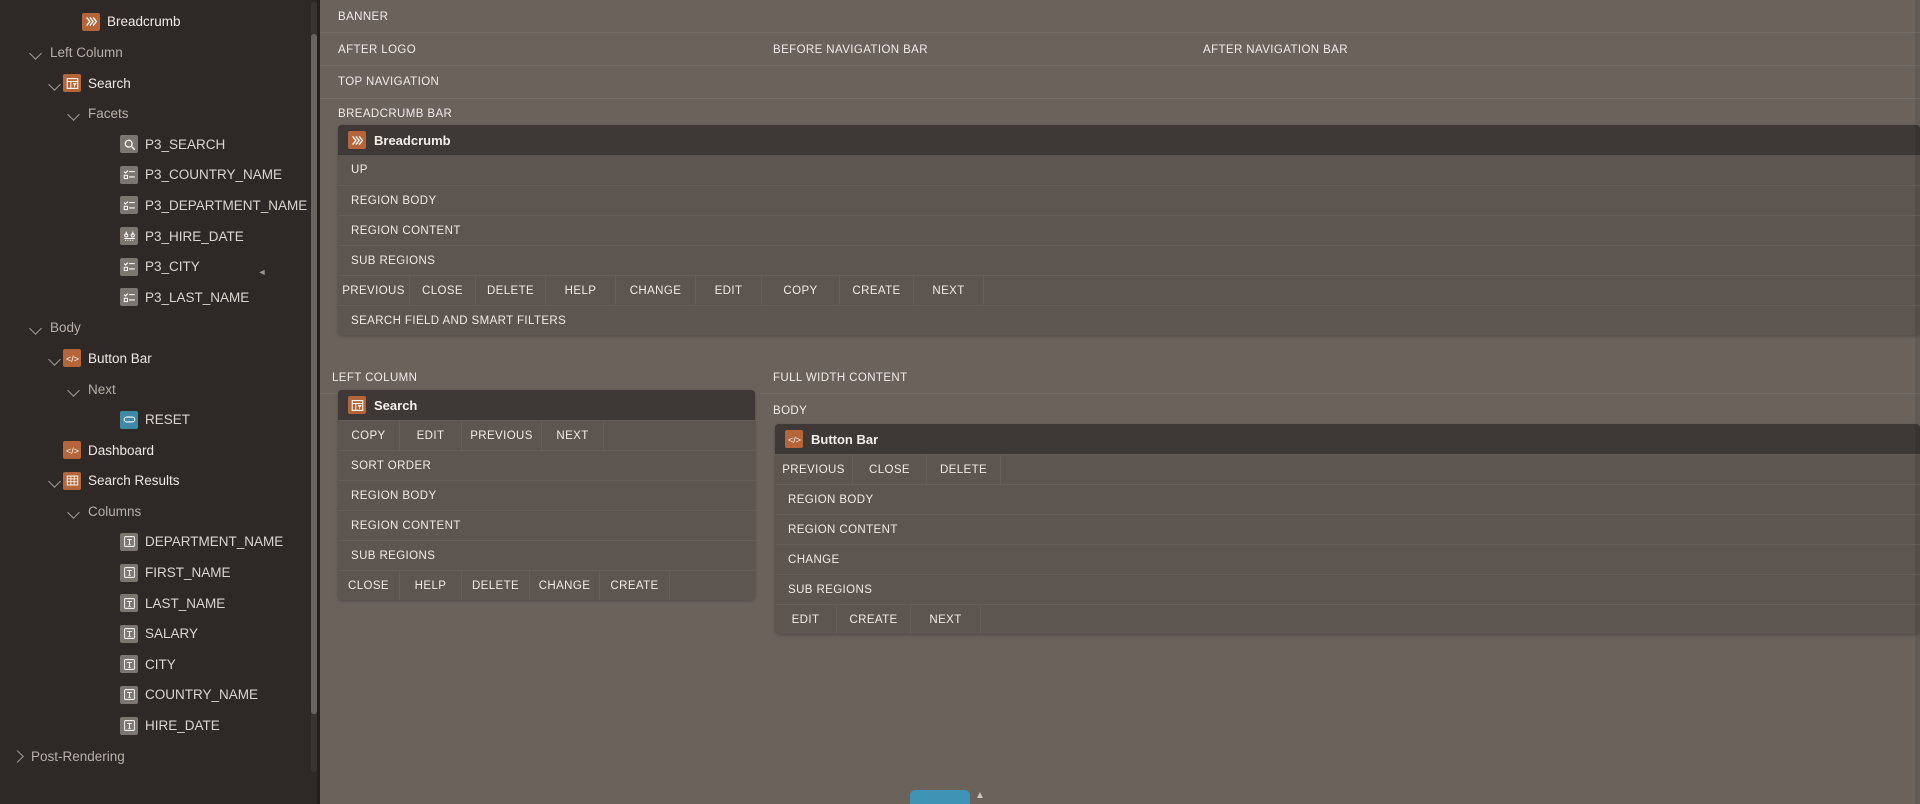 The width and height of the screenshot is (1920, 804). I want to click on tree-item-department-name: DEPARTMENT_NAME, so click(160, 542).